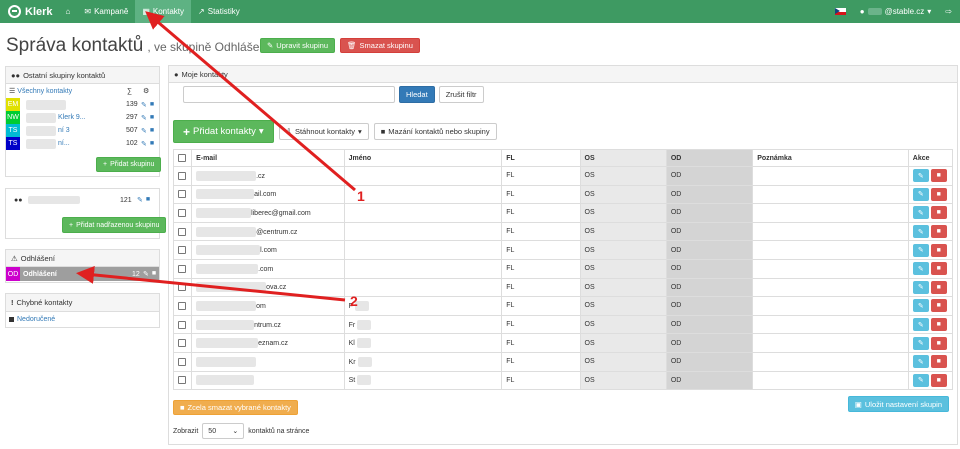  What do you see at coordinates (223, 431) in the screenshot?
I see `per-page-select: 50 ⌄` at bounding box center [223, 431].